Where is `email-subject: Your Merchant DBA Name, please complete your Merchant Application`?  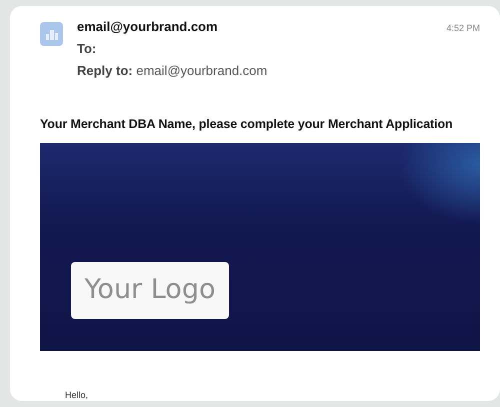 email-subject: Your Merchant DBA Name, please complete your Merchant Application is located at coordinates (247, 124).